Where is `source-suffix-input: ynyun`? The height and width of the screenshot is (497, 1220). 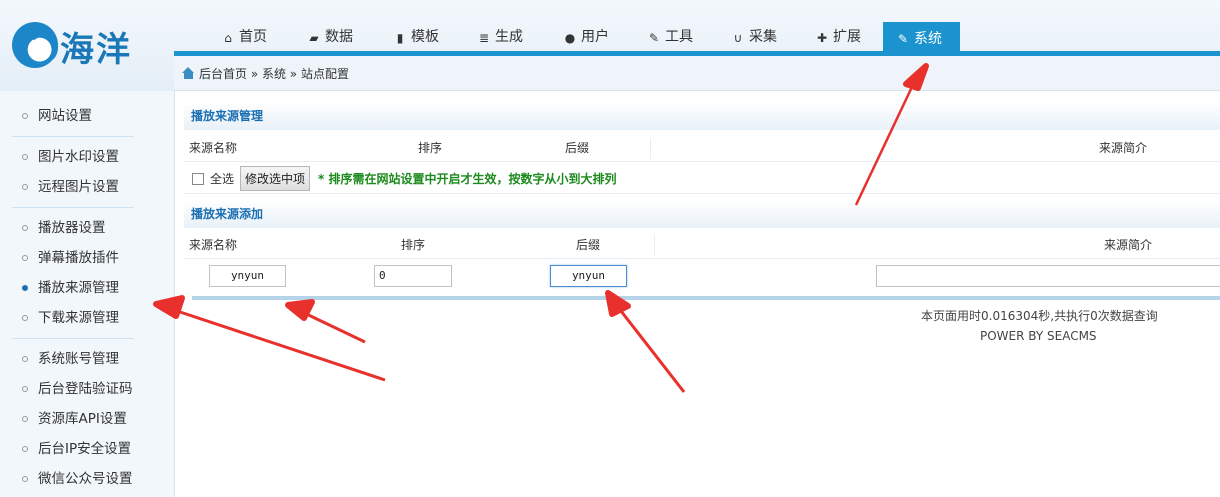
source-suffix-input: ynyun is located at coordinates (588, 276).